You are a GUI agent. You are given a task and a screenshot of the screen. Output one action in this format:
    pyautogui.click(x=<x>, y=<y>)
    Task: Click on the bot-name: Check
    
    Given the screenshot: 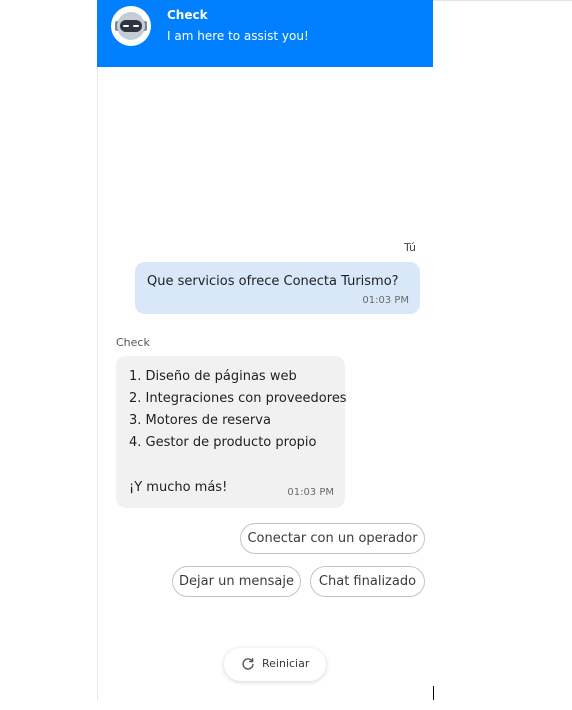 What is the action you would take?
    pyautogui.click(x=187, y=15)
    